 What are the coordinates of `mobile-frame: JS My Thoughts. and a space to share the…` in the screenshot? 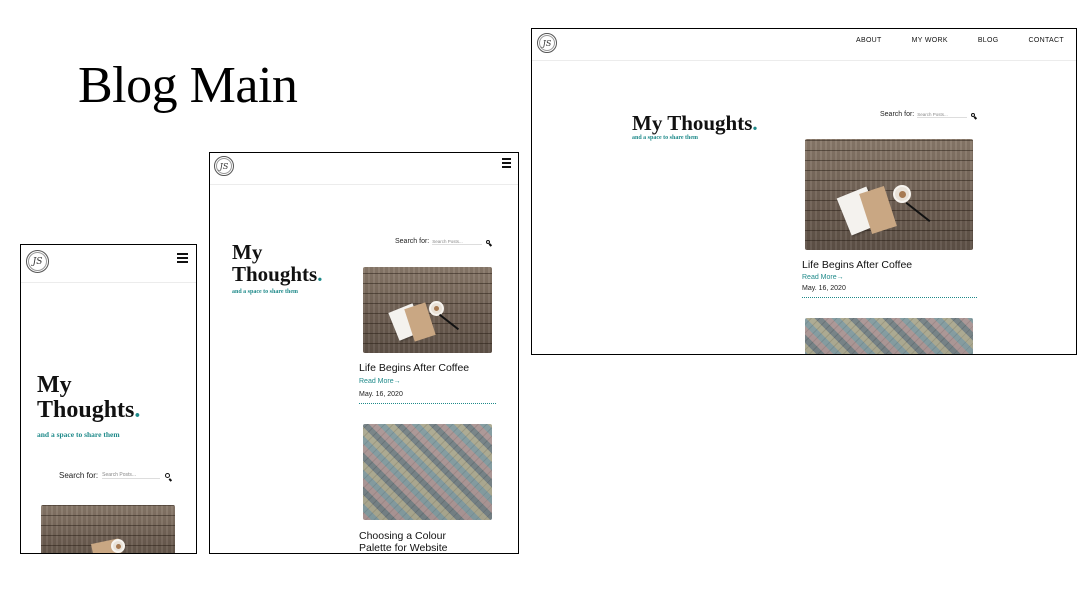 It's located at (108, 399).